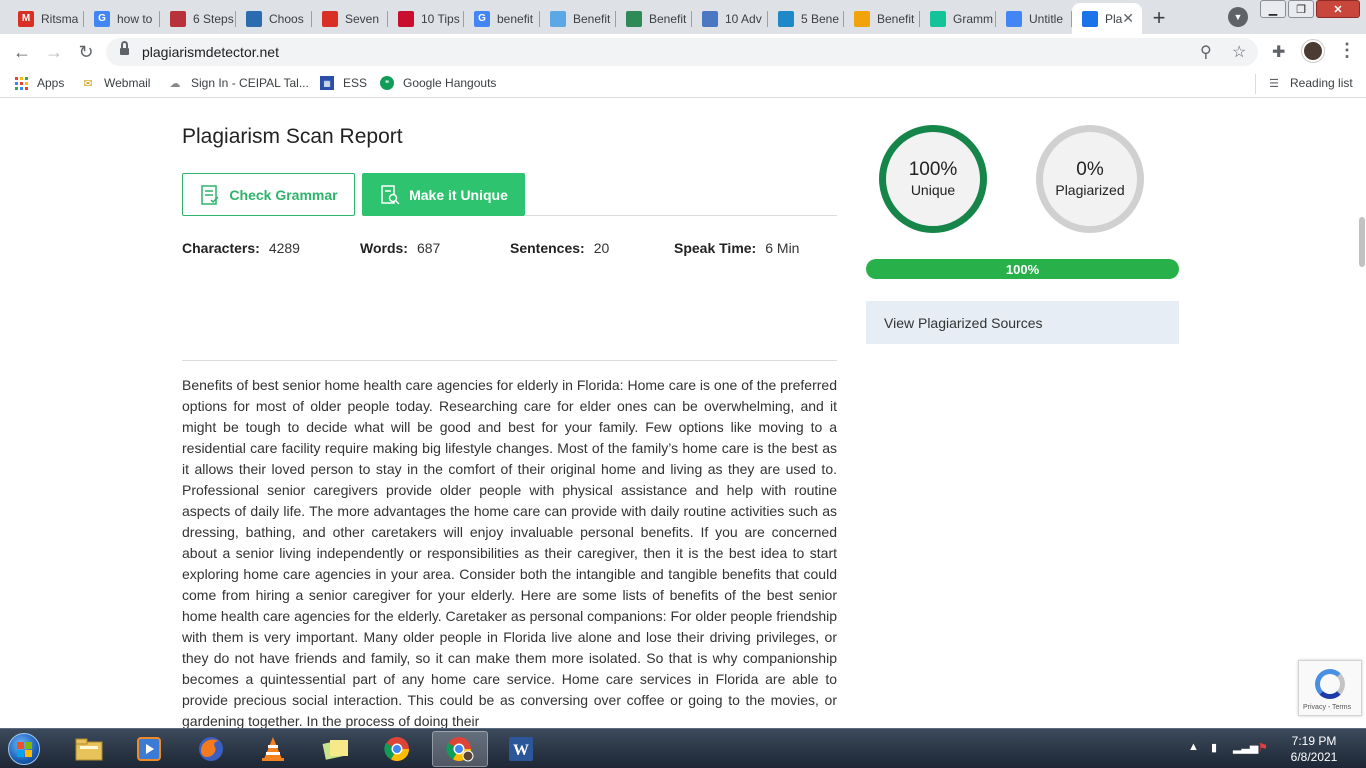  I want to click on stat-words: Words: 687, so click(400, 248).